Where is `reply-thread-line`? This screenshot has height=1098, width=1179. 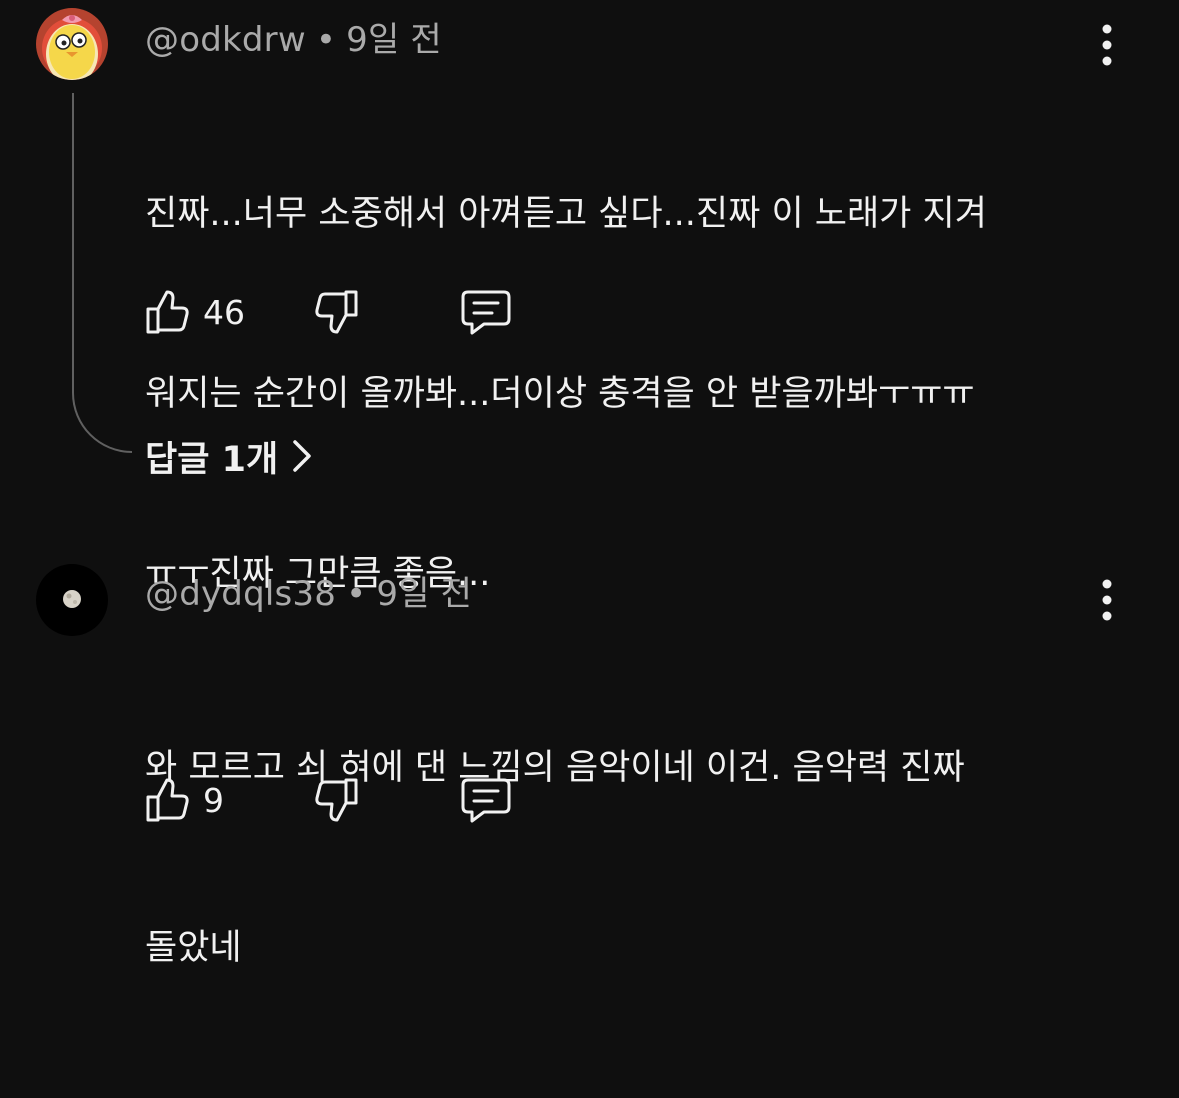
reply-thread-line is located at coordinates (102, 273).